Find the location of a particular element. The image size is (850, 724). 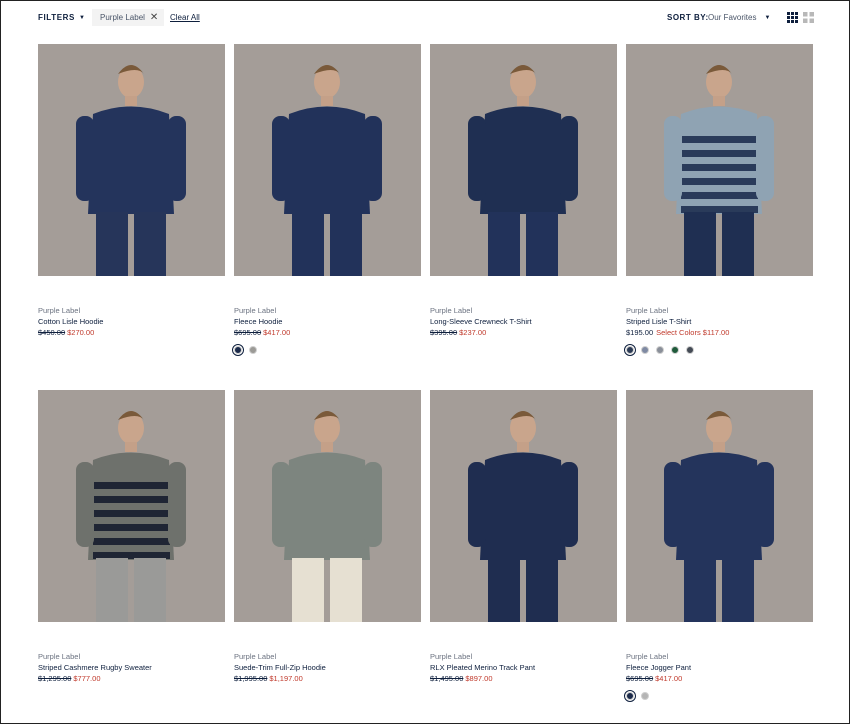

sale-price: $270.00 is located at coordinates (81, 332).